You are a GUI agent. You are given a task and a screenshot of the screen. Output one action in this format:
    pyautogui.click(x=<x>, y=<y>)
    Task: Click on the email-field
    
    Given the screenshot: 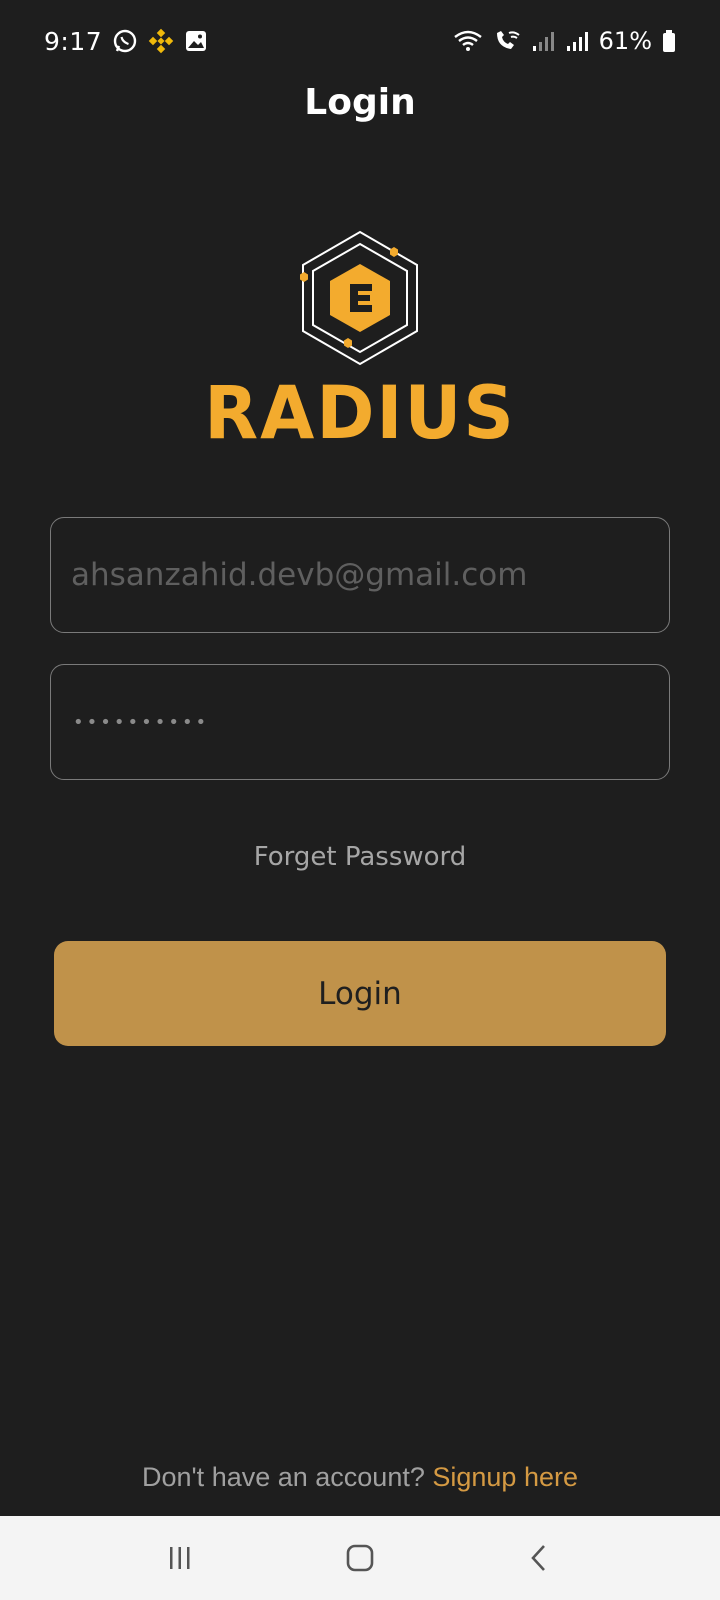 What is the action you would take?
    pyautogui.click(x=360, y=575)
    